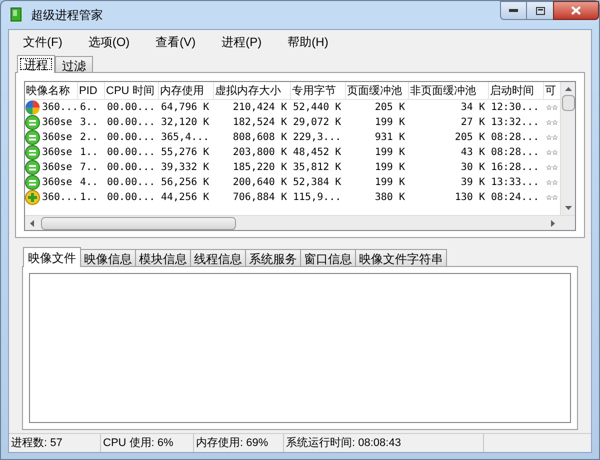 The width and height of the screenshot is (600, 460). Describe the element at coordinates (88, 108) in the screenshot. I see `table-cell-text: 6..` at that location.